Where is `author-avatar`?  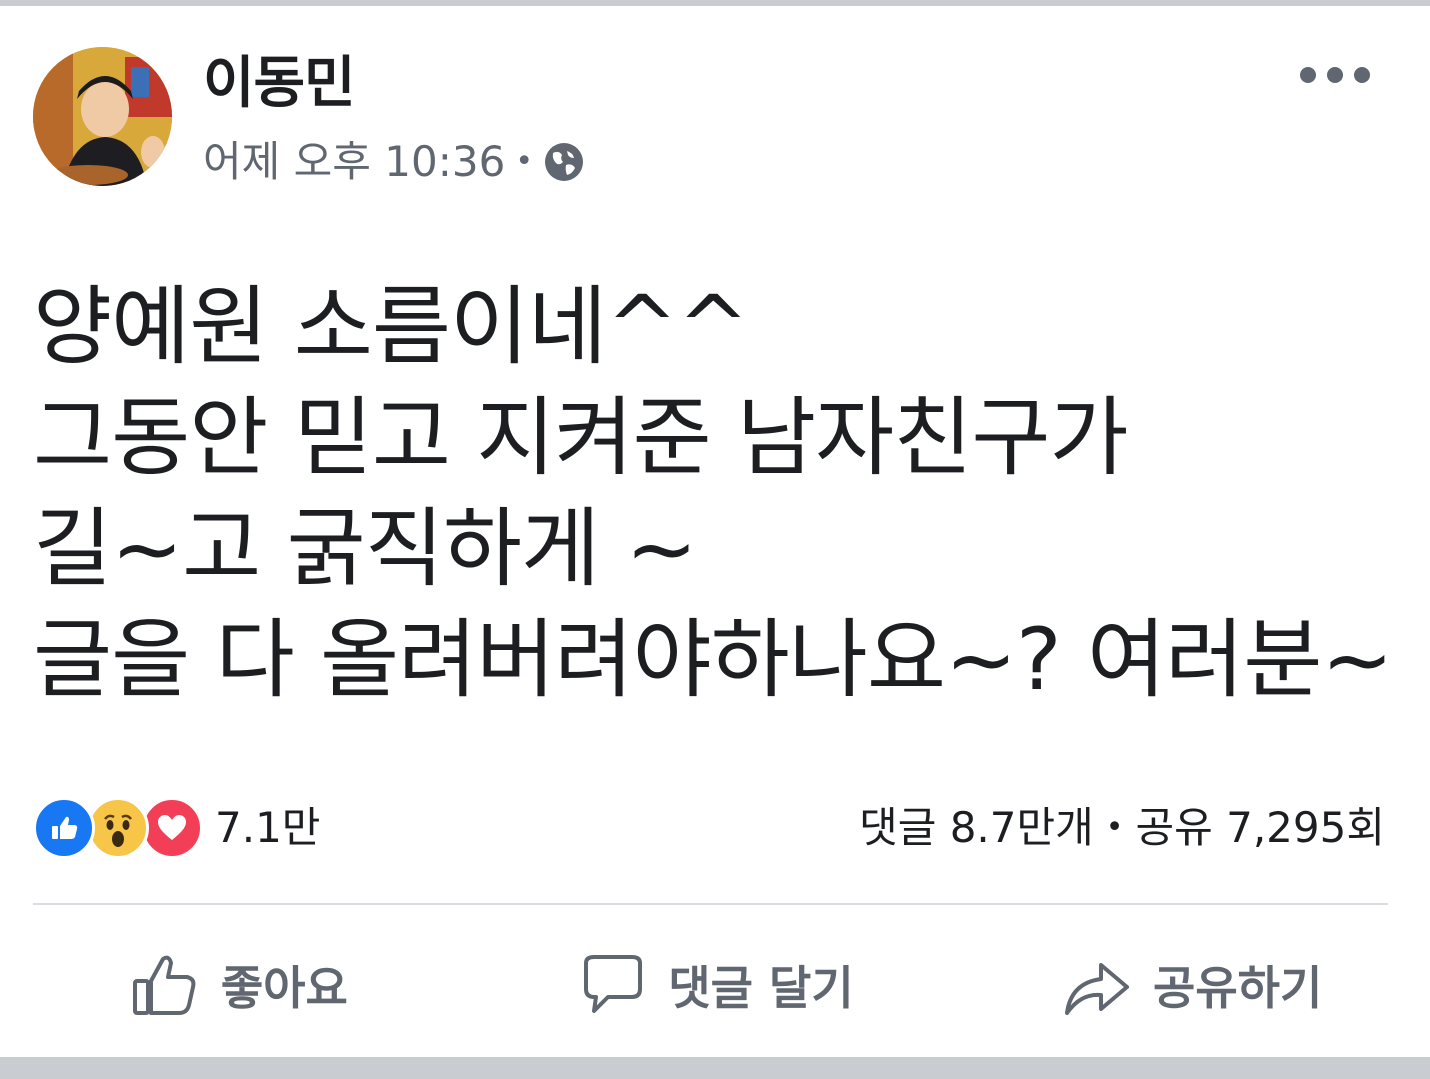
author-avatar is located at coordinates (102, 116).